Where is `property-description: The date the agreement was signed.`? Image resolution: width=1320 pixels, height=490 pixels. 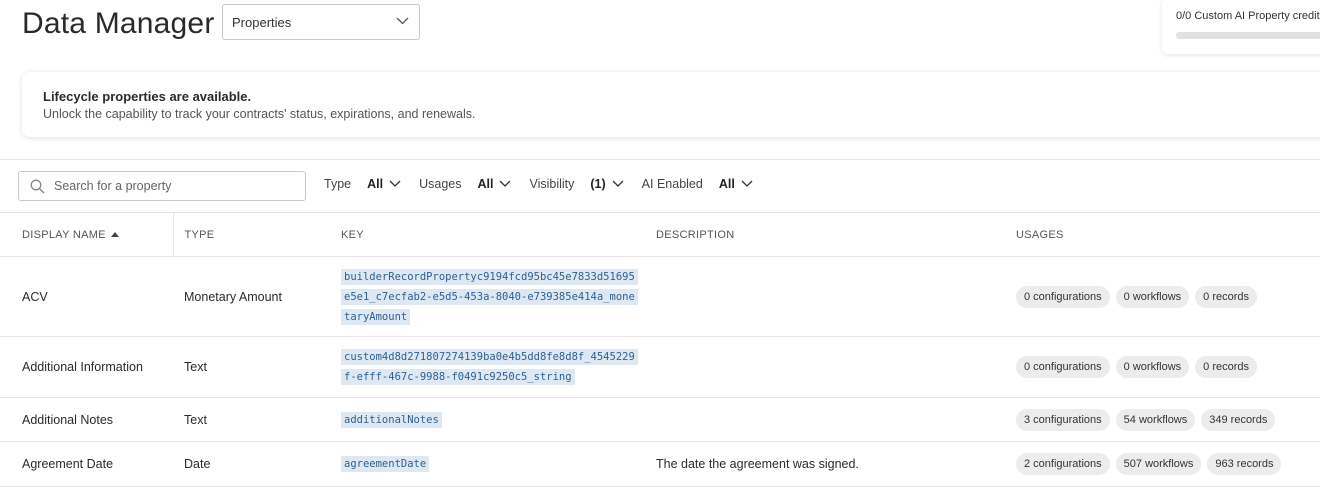 property-description: The date the agreement was signed. is located at coordinates (821, 464).